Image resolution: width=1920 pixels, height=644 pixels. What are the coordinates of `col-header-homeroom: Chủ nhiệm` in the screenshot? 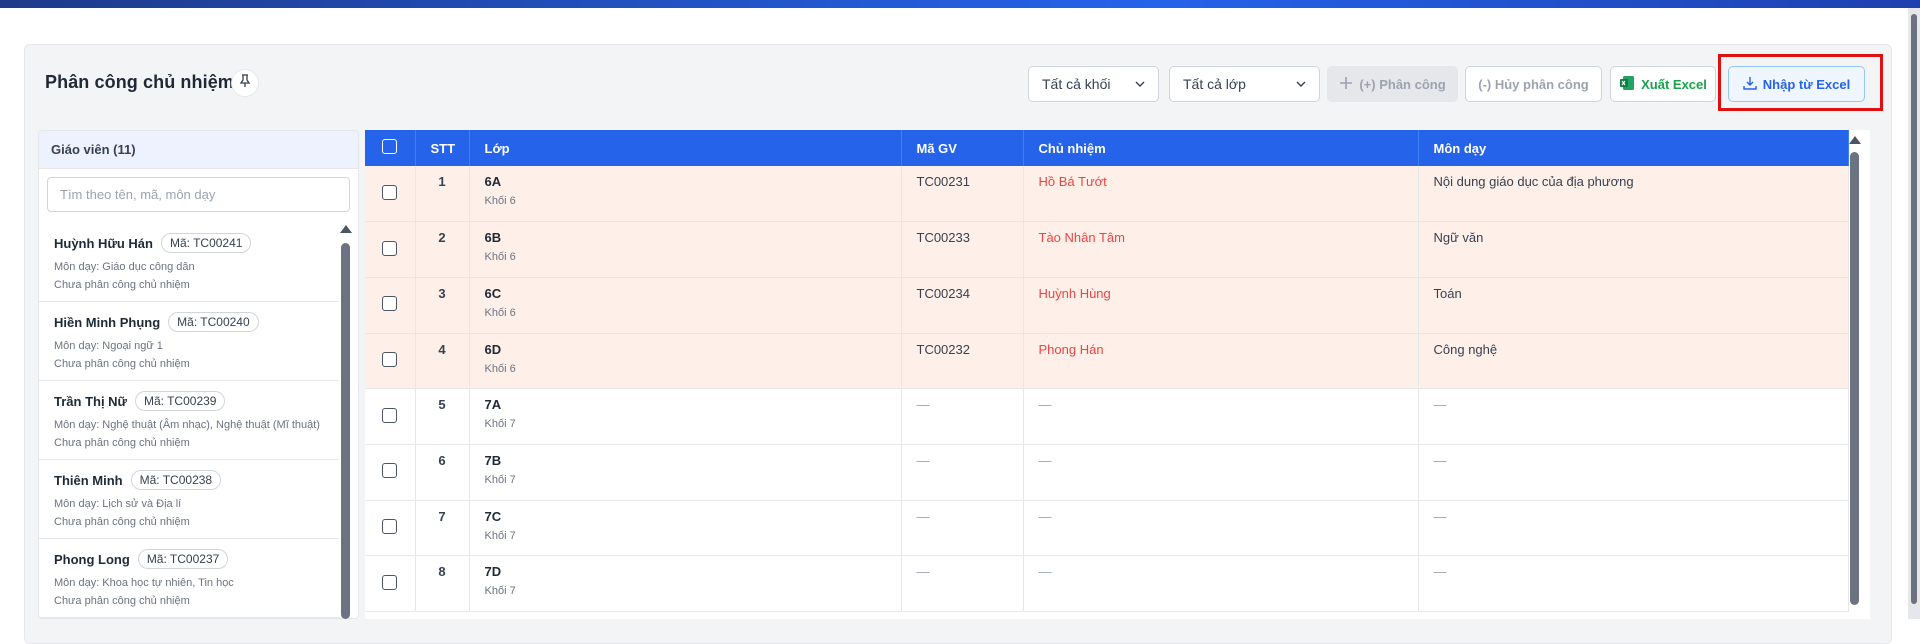 It's located at (1221, 148).